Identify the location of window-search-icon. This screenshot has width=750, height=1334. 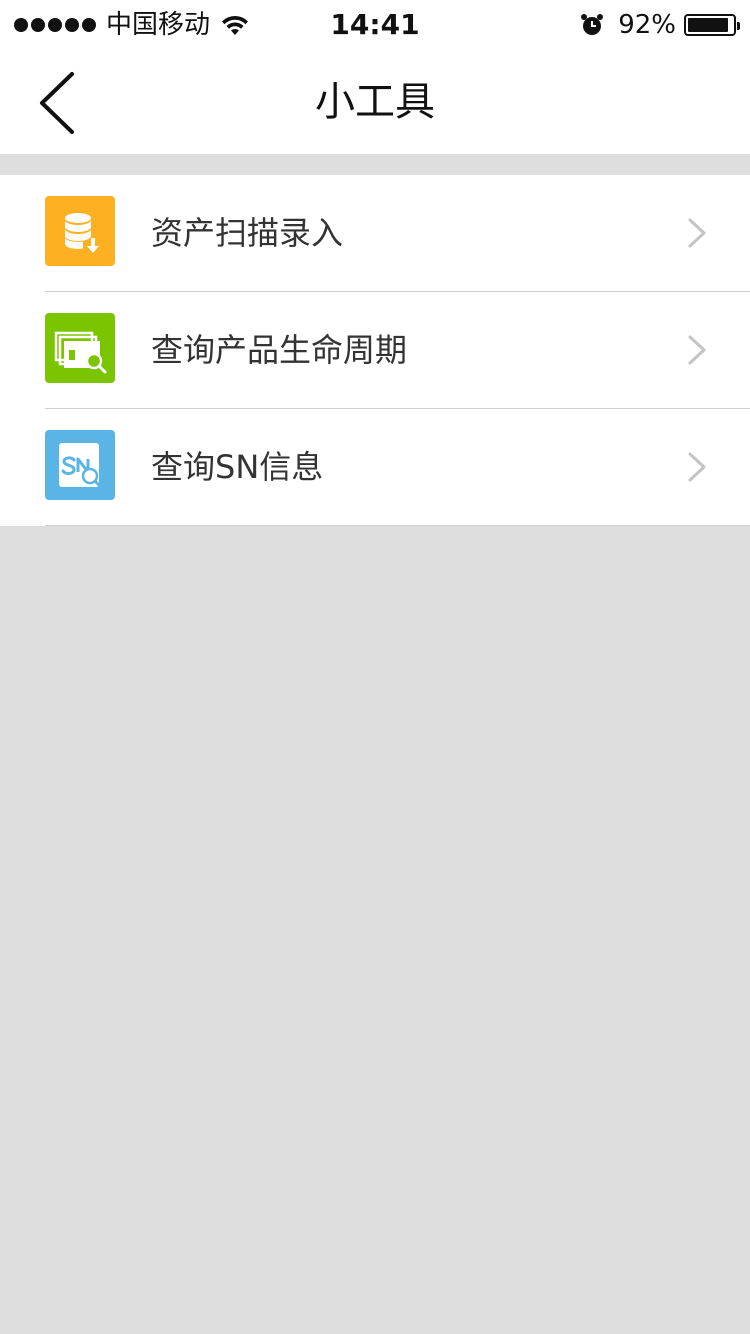
(80, 348).